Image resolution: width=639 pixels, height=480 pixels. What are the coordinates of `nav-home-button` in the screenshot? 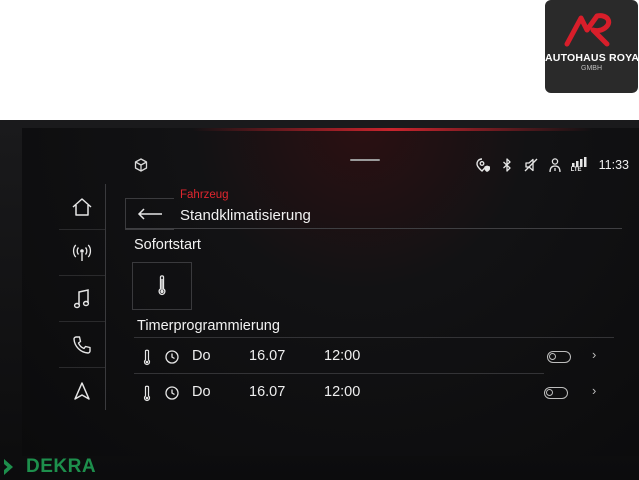 It's located at (82, 207).